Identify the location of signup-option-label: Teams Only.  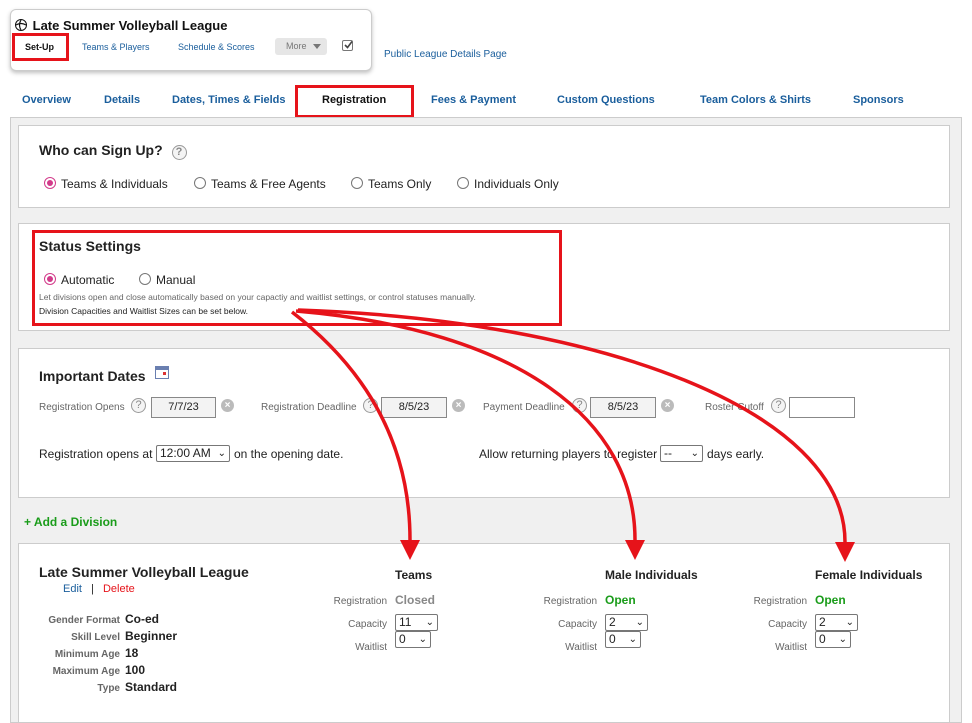
(400, 184).